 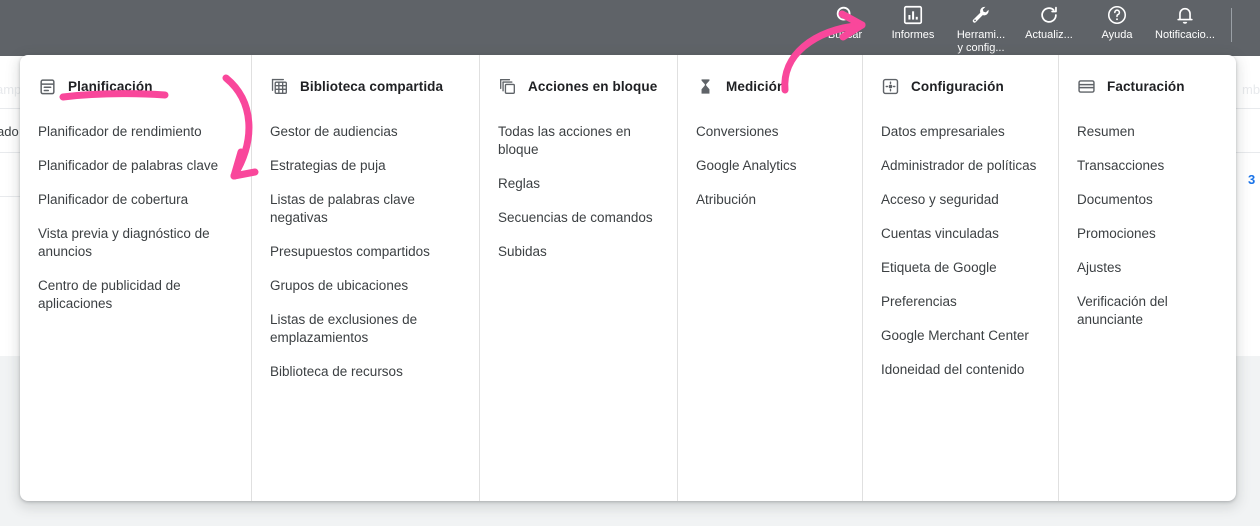 I want to click on menu-item-reglas: Reglas, so click(x=578, y=184).